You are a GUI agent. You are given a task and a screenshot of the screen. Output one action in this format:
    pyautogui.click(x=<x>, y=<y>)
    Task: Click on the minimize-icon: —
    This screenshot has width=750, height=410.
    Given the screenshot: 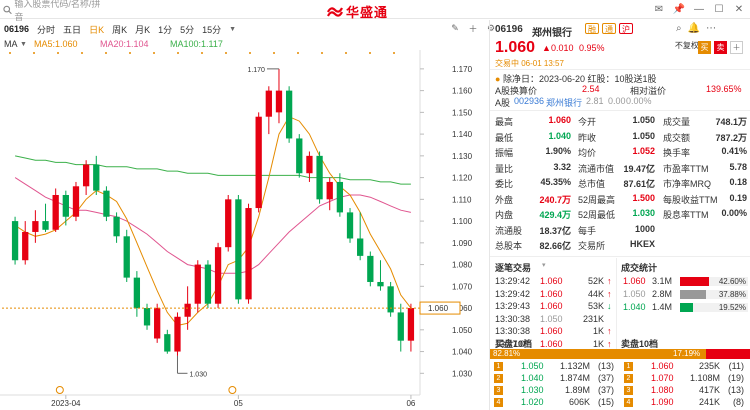 What is the action you would take?
    pyautogui.click(x=699, y=9)
    